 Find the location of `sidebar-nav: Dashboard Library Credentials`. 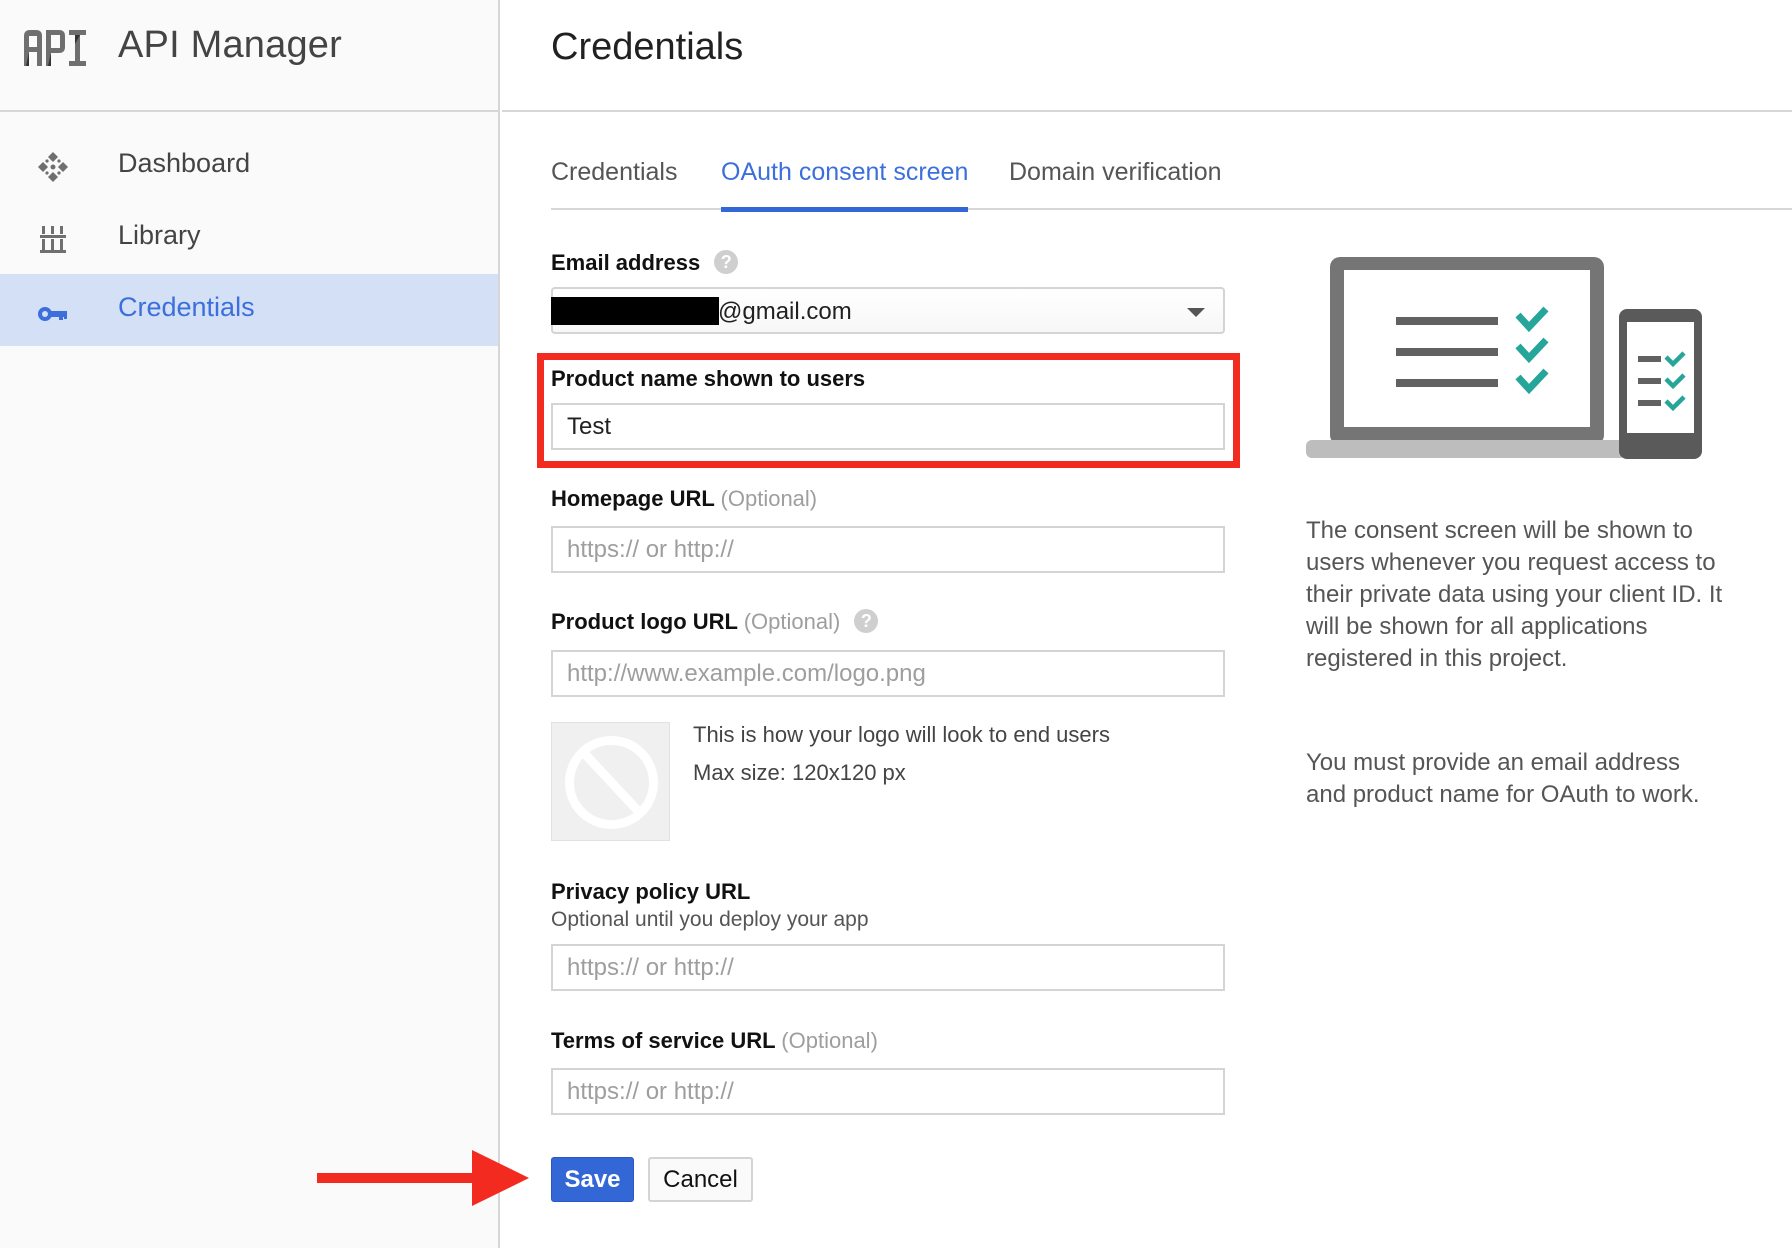

sidebar-nav: Dashboard Library Credentials is located at coordinates (249, 238).